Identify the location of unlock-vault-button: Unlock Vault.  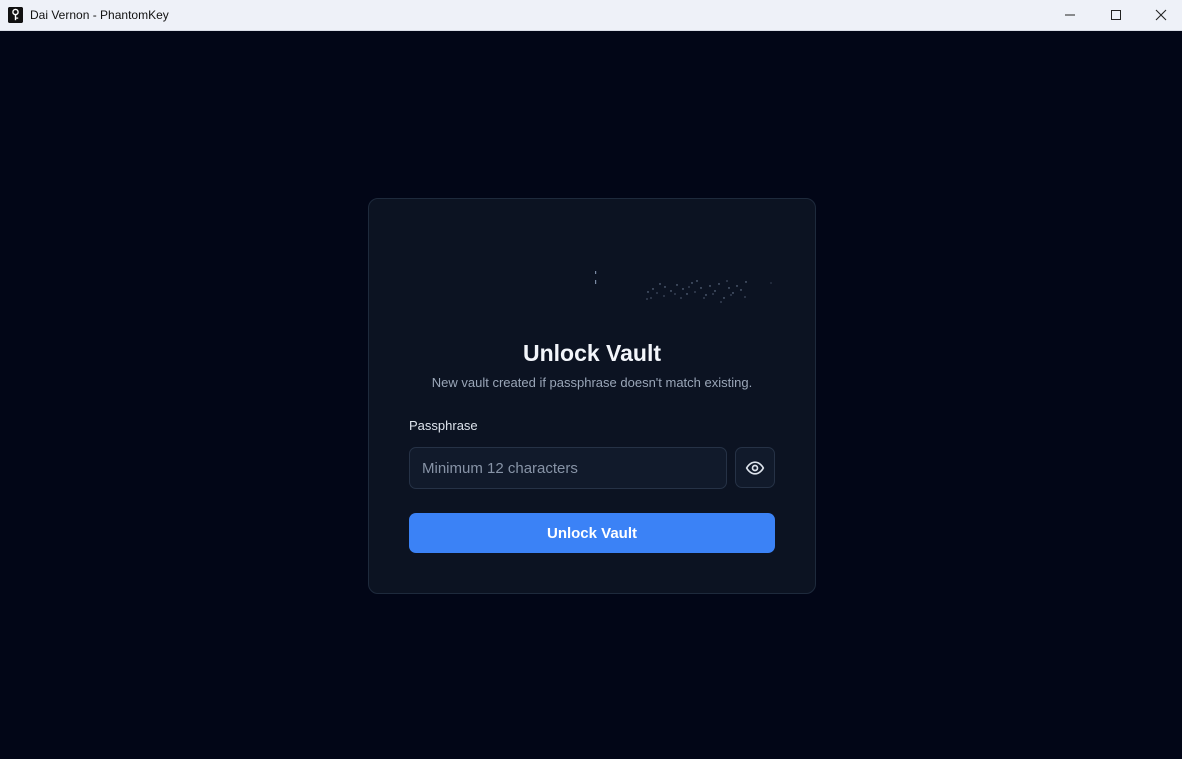
(592, 533).